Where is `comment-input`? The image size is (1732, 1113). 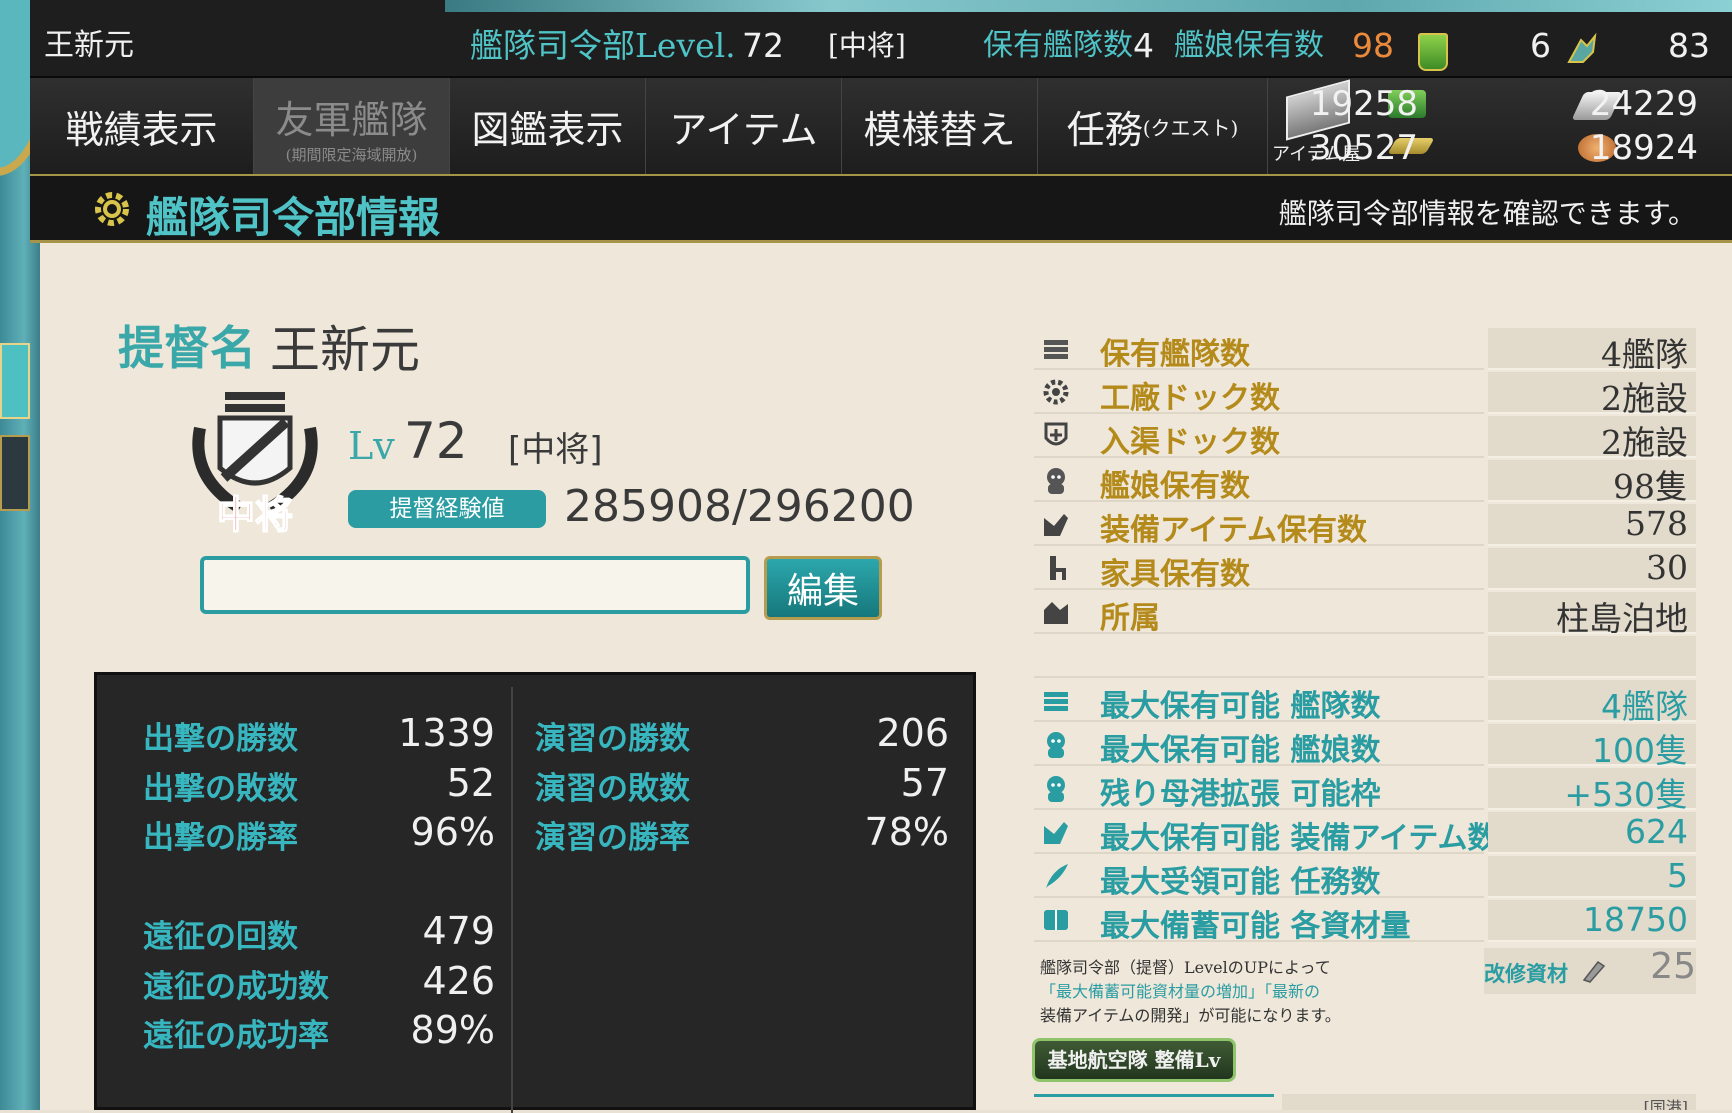 comment-input is located at coordinates (475, 585).